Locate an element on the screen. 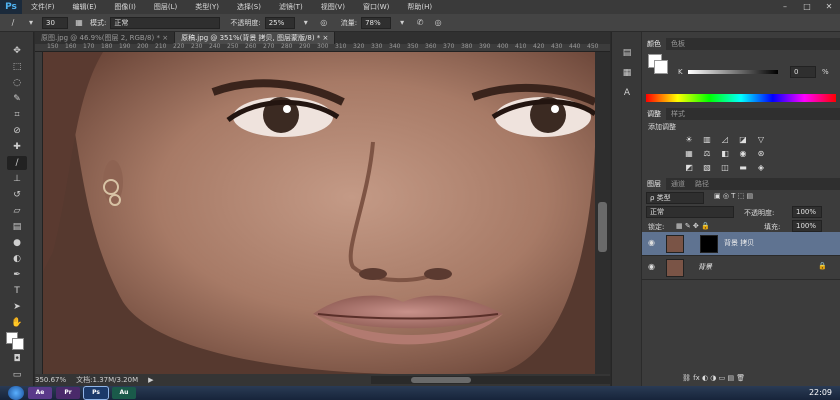 This screenshot has height=400, width=840. character-panel-icon: A is located at coordinates (627, 93).